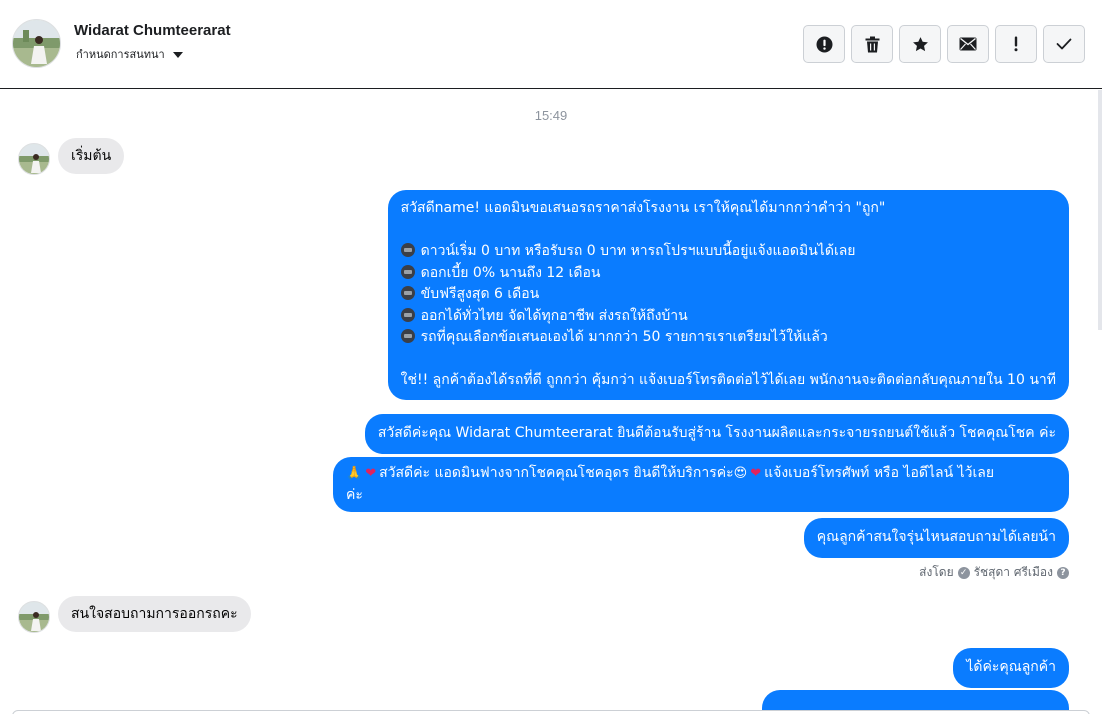 This screenshot has width=1102, height=714. I want to click on outgoing-message: คุณลูกค้าสนใจรุ่นไหนสอบถามได้เลยน้า, so click(936, 538).